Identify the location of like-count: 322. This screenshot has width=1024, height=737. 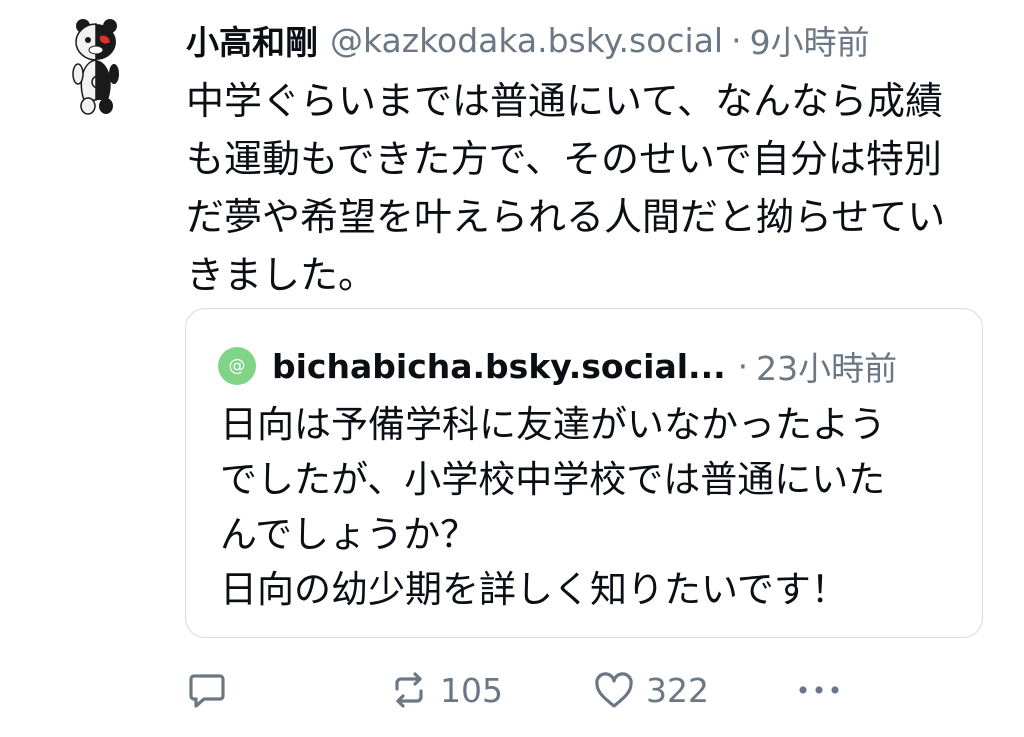
(677, 690).